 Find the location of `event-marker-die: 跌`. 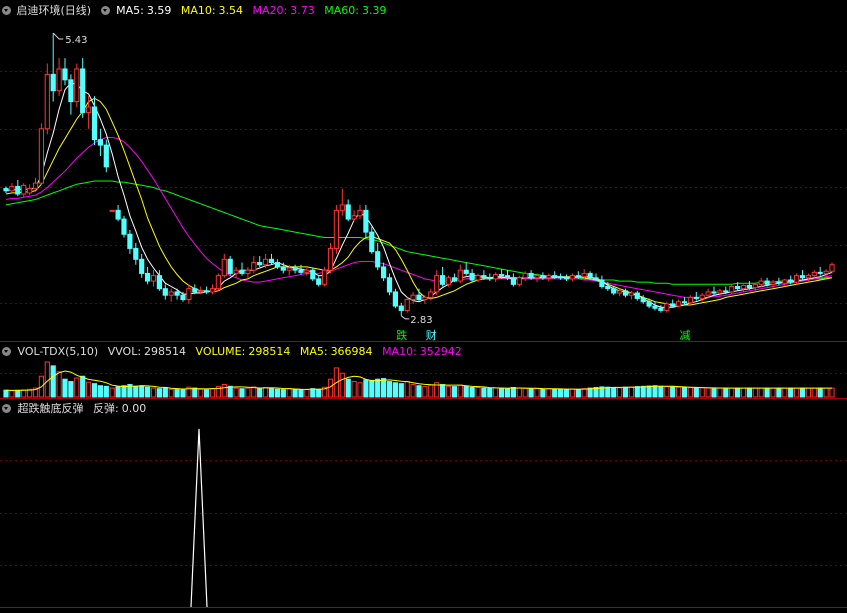

event-marker-die: 跌 is located at coordinates (401, 335).